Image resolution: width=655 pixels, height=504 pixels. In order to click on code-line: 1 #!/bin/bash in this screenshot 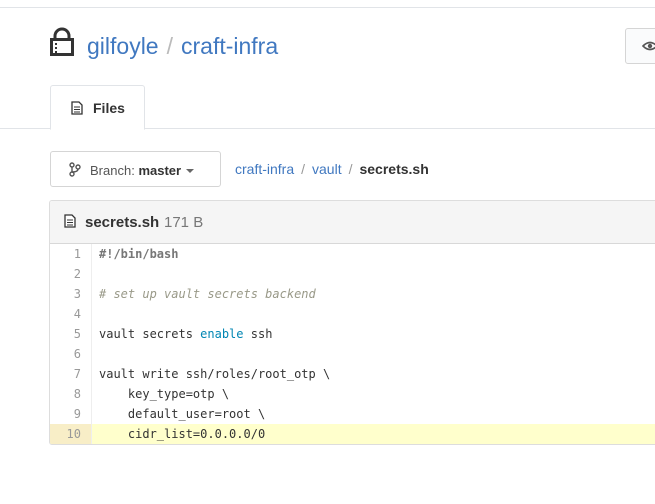, I will do `click(352, 254)`.